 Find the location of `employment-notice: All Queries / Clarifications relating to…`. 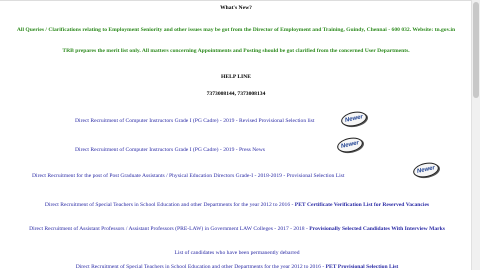

employment-notice: All Queries / Clarifications relating to… is located at coordinates (236, 30).